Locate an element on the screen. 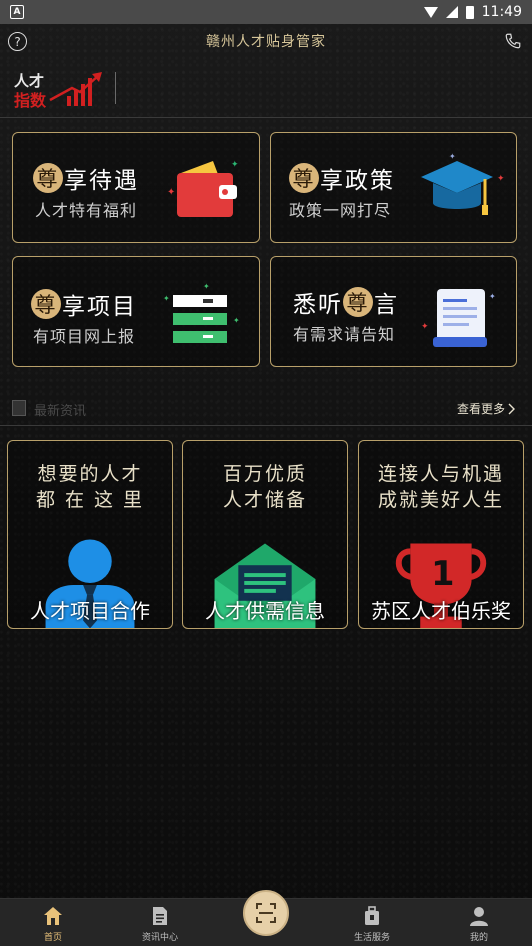 The width and height of the screenshot is (532, 946). nav-item-life-services: 生活服务 is located at coordinates (372, 922).